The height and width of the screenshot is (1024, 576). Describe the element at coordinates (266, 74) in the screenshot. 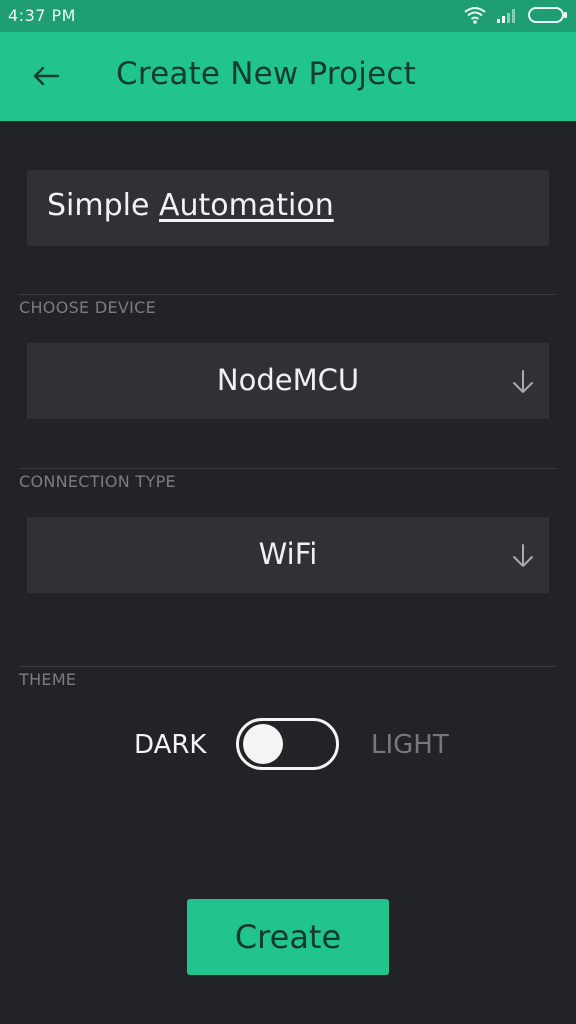

I see `page-title: Create New Project` at that location.